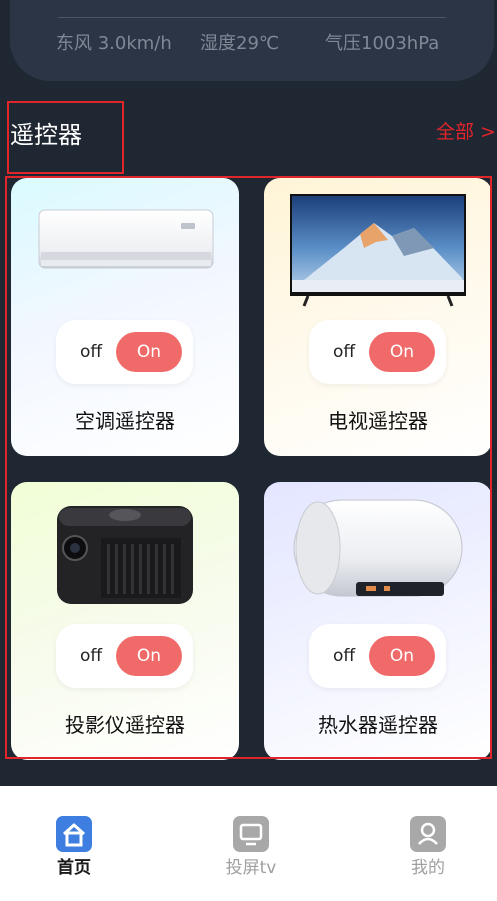  Describe the element at coordinates (428, 834) in the screenshot. I see `profile-icon` at that location.